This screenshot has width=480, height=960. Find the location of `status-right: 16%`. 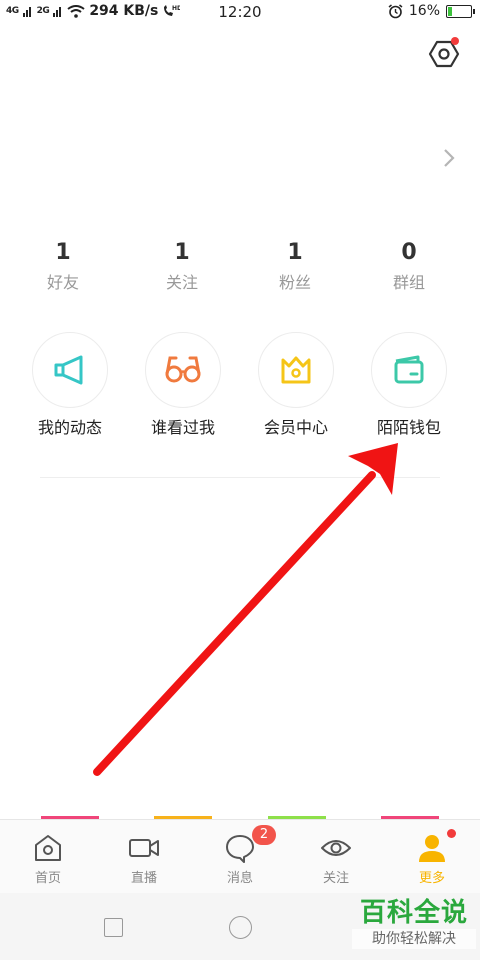

status-right: 16% is located at coordinates (431, 11).